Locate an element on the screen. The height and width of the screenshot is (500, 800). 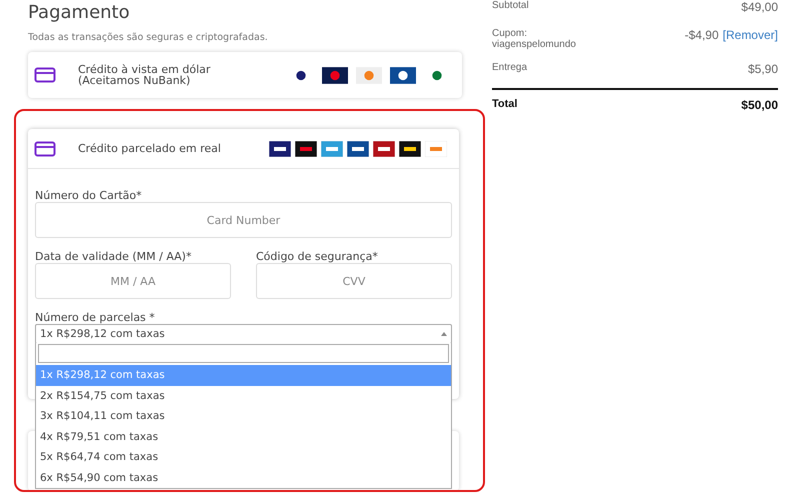
payment-option: Crédito à vista em dólar (Aceitamos NuBank) is located at coordinates (245, 75).